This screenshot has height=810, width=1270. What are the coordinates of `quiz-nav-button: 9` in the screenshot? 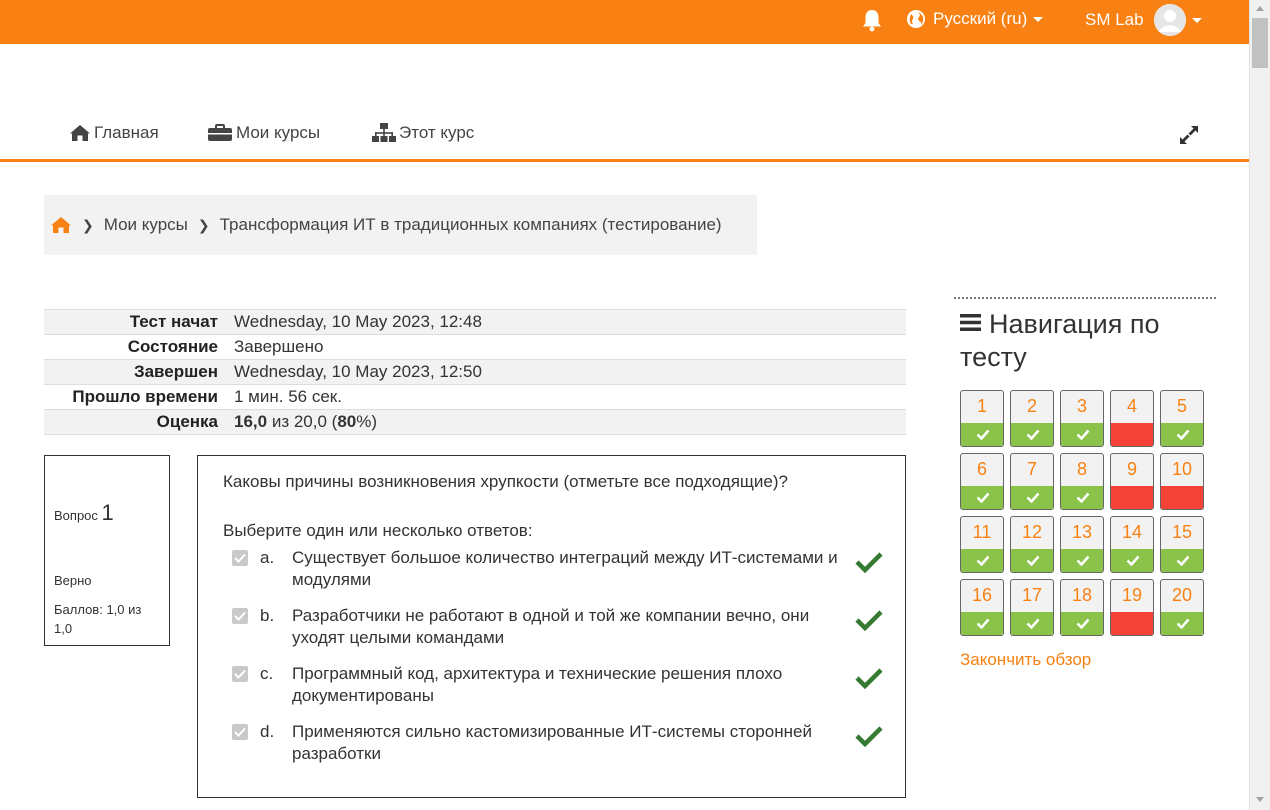 It's located at (1132, 481).